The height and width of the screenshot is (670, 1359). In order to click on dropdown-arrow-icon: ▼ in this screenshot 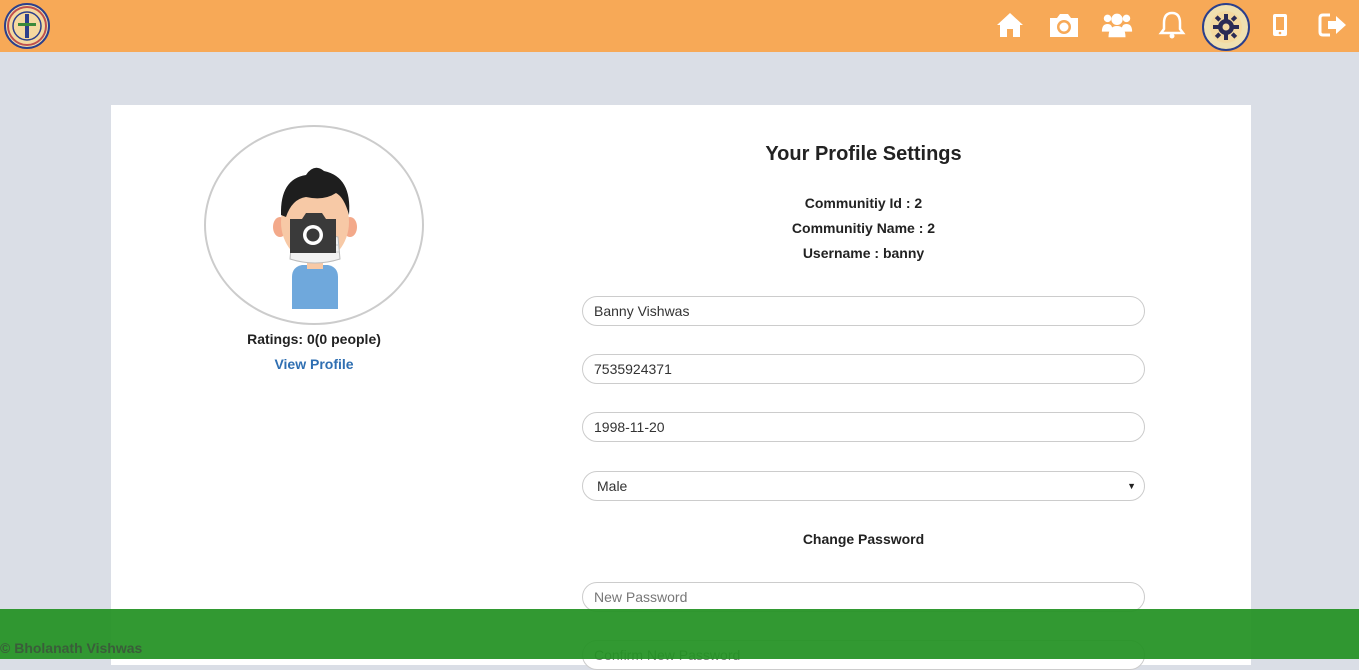, I will do `click(1131, 486)`.